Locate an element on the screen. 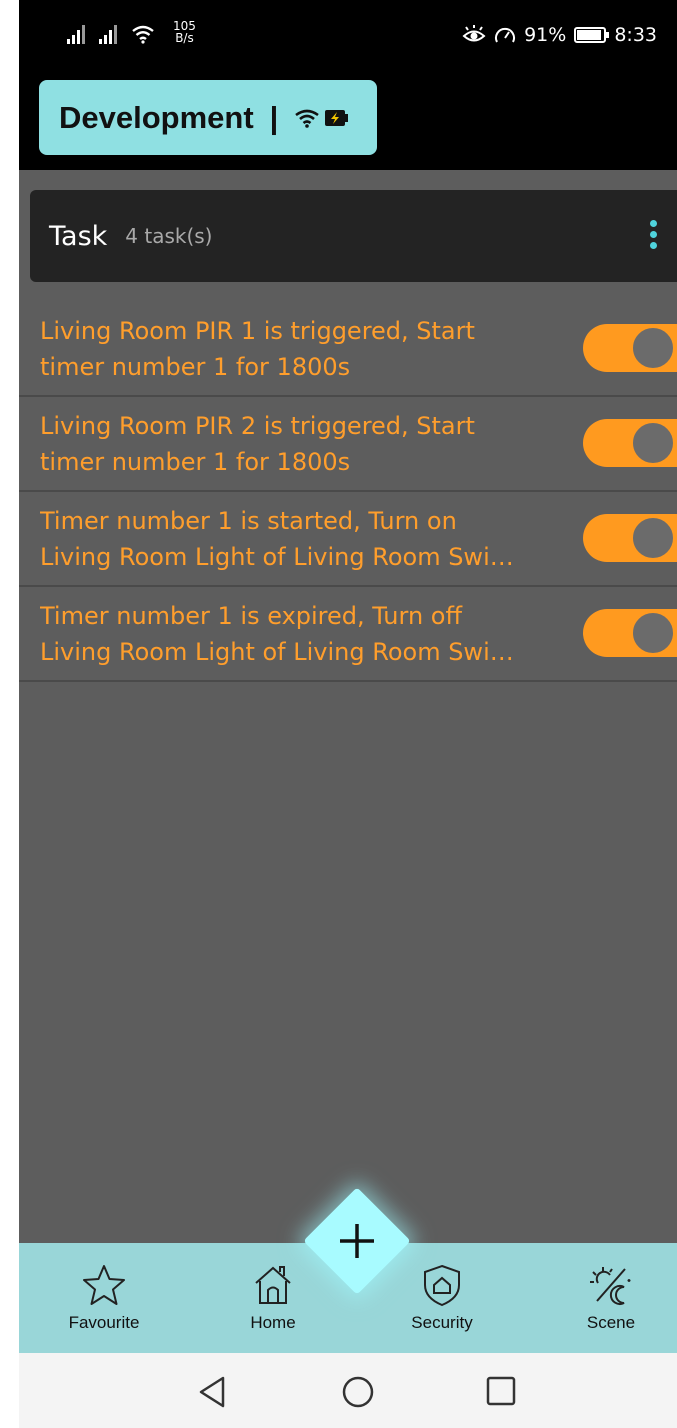  battery-percent: 91% is located at coordinates (545, 35).